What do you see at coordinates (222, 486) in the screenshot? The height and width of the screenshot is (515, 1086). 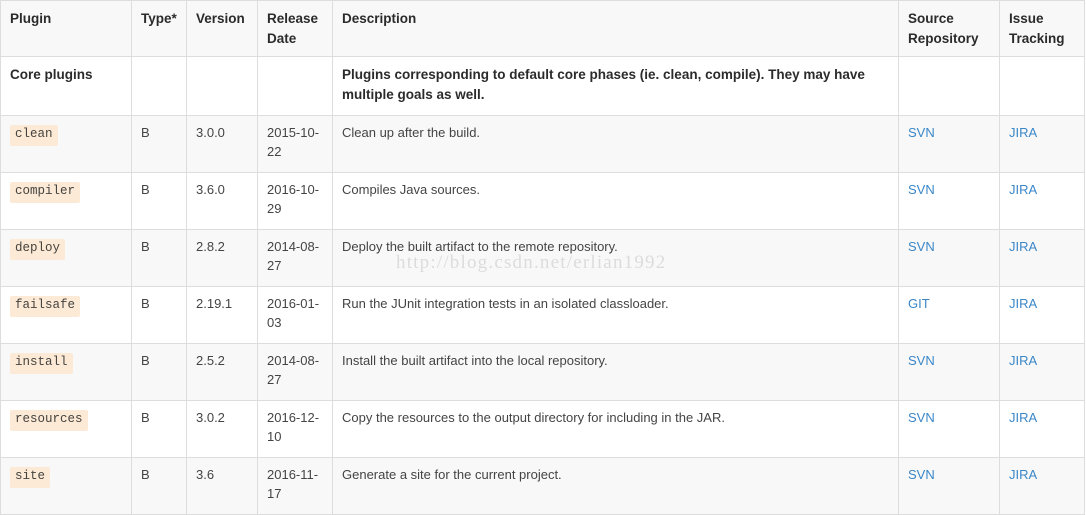 I see `cell-version: 3.6` at bounding box center [222, 486].